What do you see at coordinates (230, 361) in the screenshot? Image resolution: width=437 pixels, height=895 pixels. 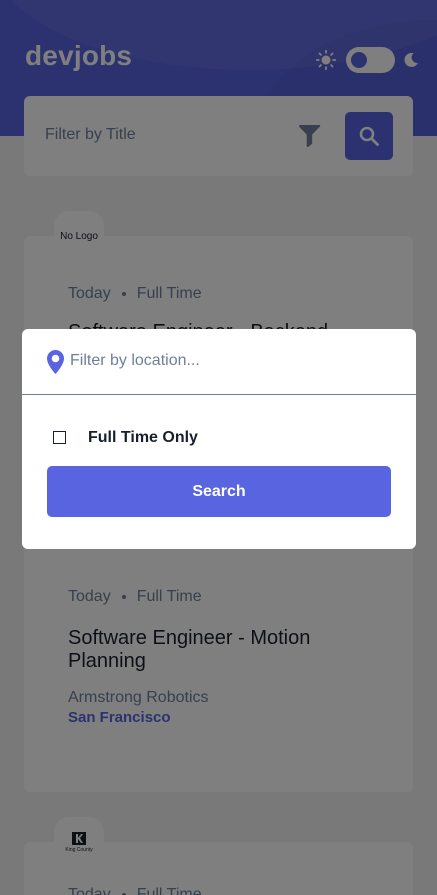 I see `location-input` at bounding box center [230, 361].